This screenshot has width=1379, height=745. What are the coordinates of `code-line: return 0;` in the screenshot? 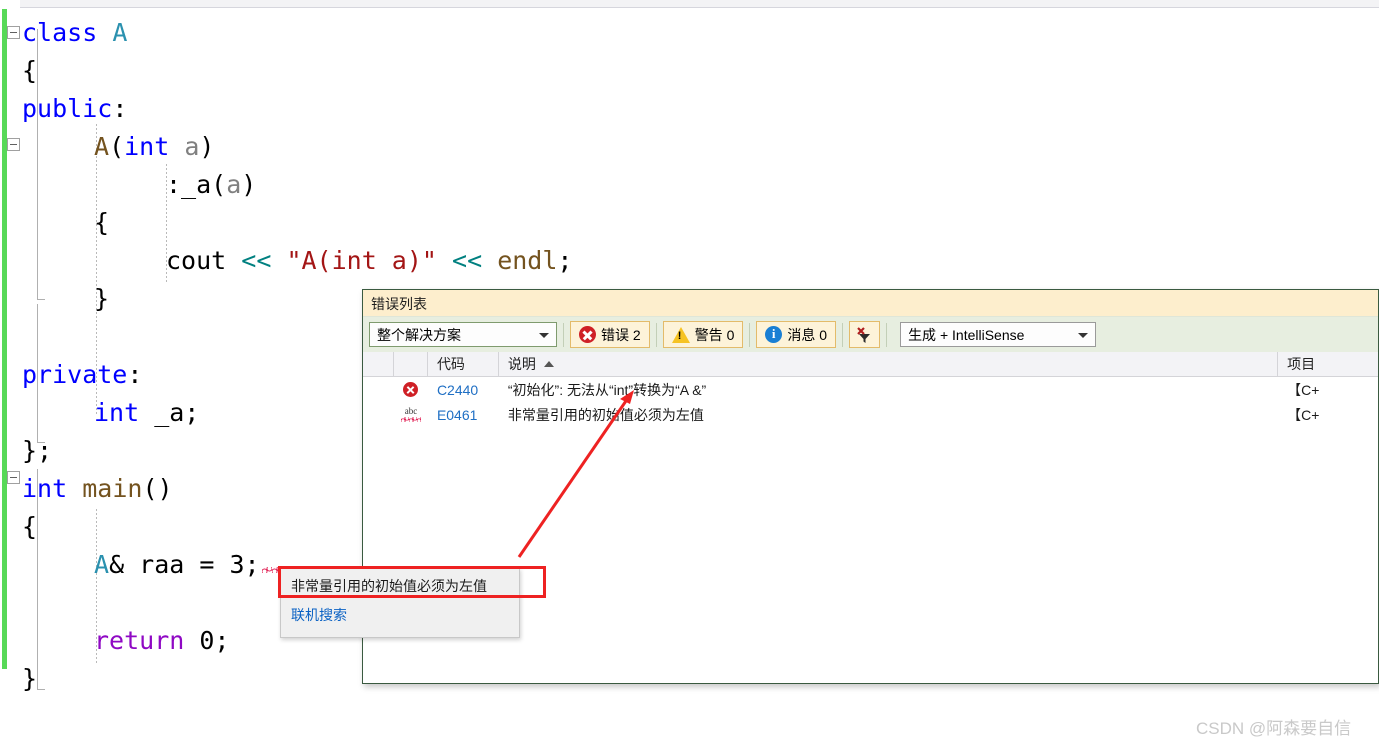 It's located at (161, 641).